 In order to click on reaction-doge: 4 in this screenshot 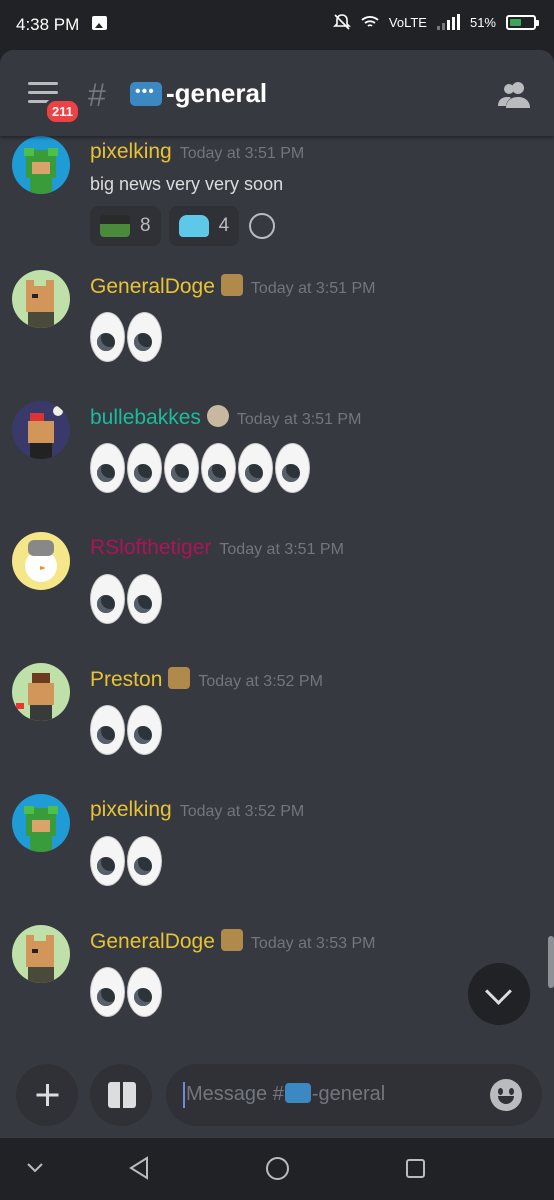, I will do `click(204, 226)`.